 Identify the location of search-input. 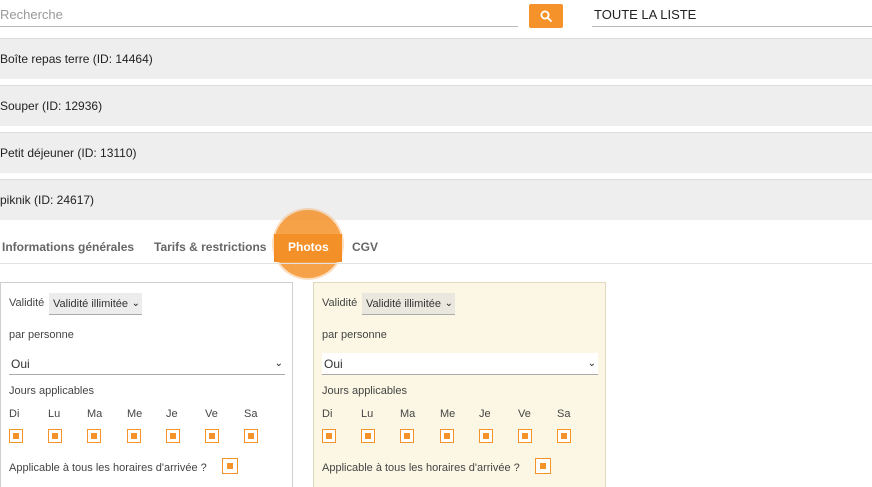
(259, 15).